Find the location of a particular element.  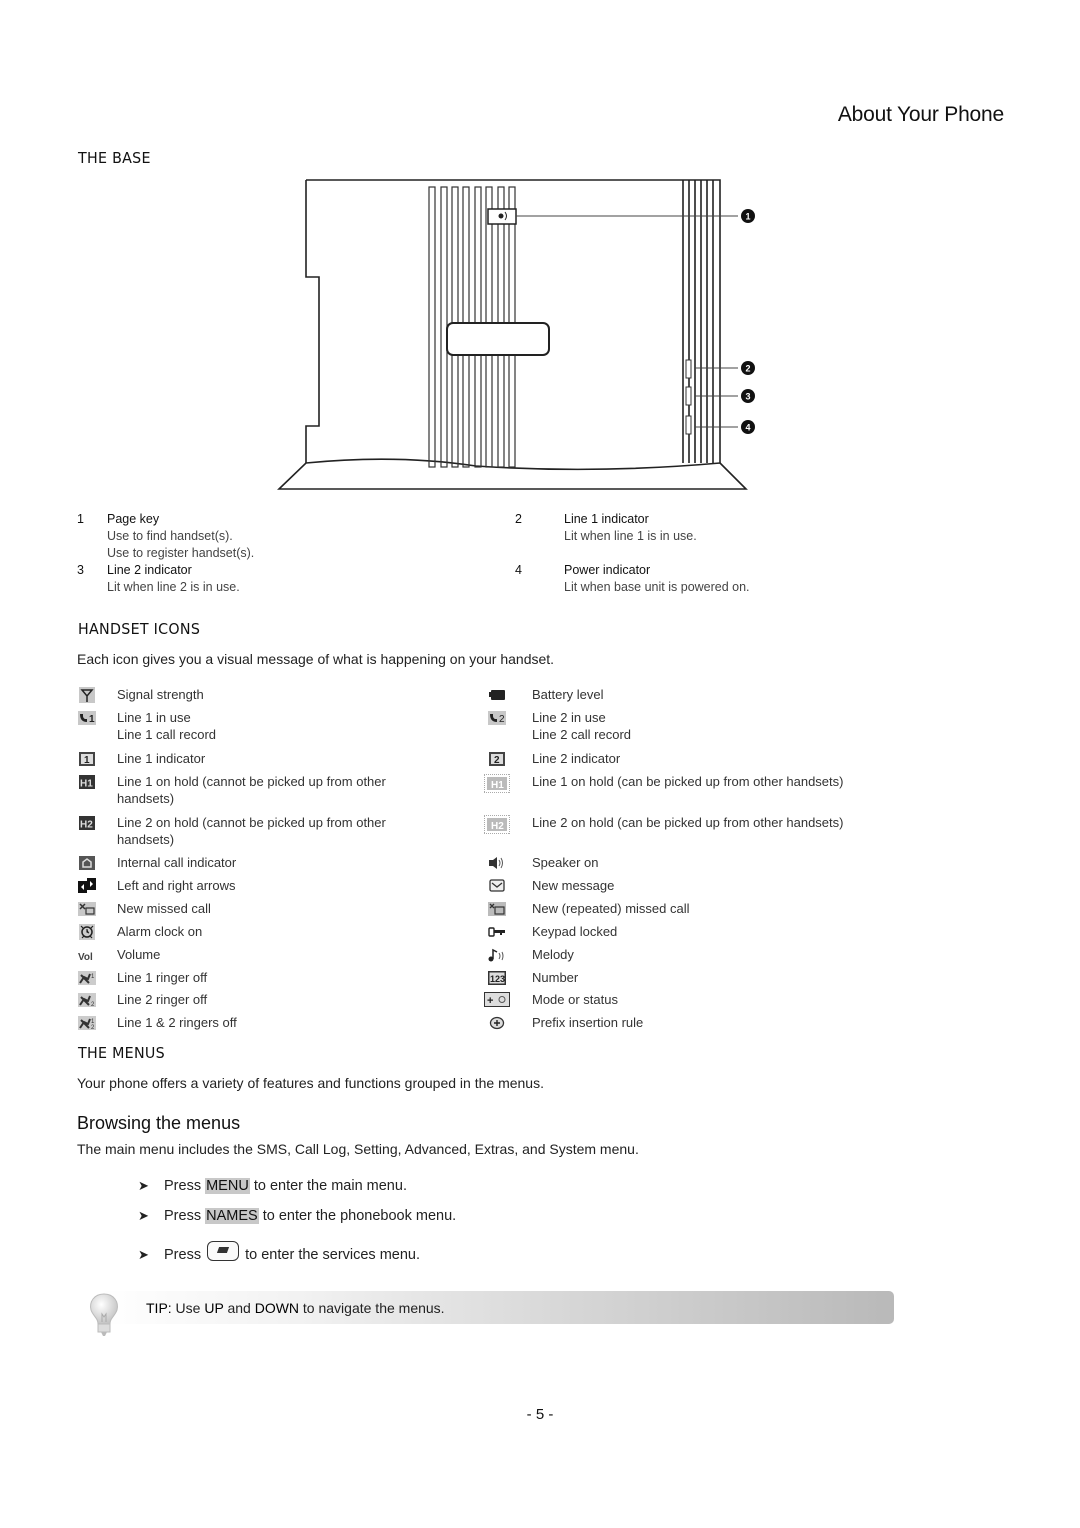

section-heading-handset-icons: HANDSET ICONS is located at coordinates (139, 629).